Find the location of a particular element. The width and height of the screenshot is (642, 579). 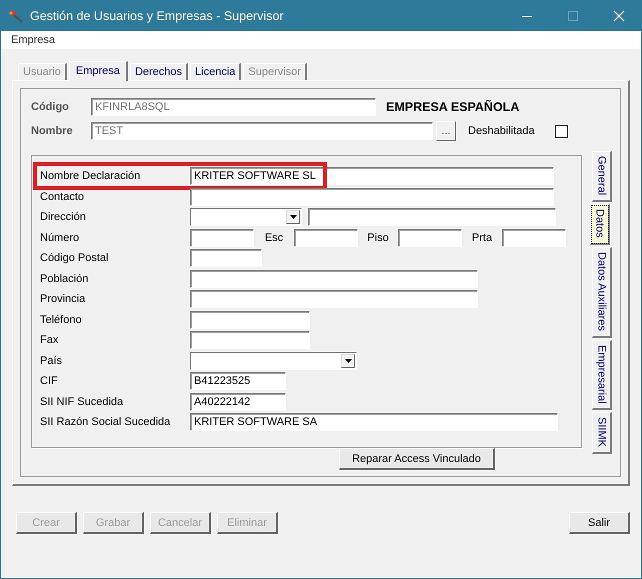

field-label: Provincia is located at coordinates (63, 299).